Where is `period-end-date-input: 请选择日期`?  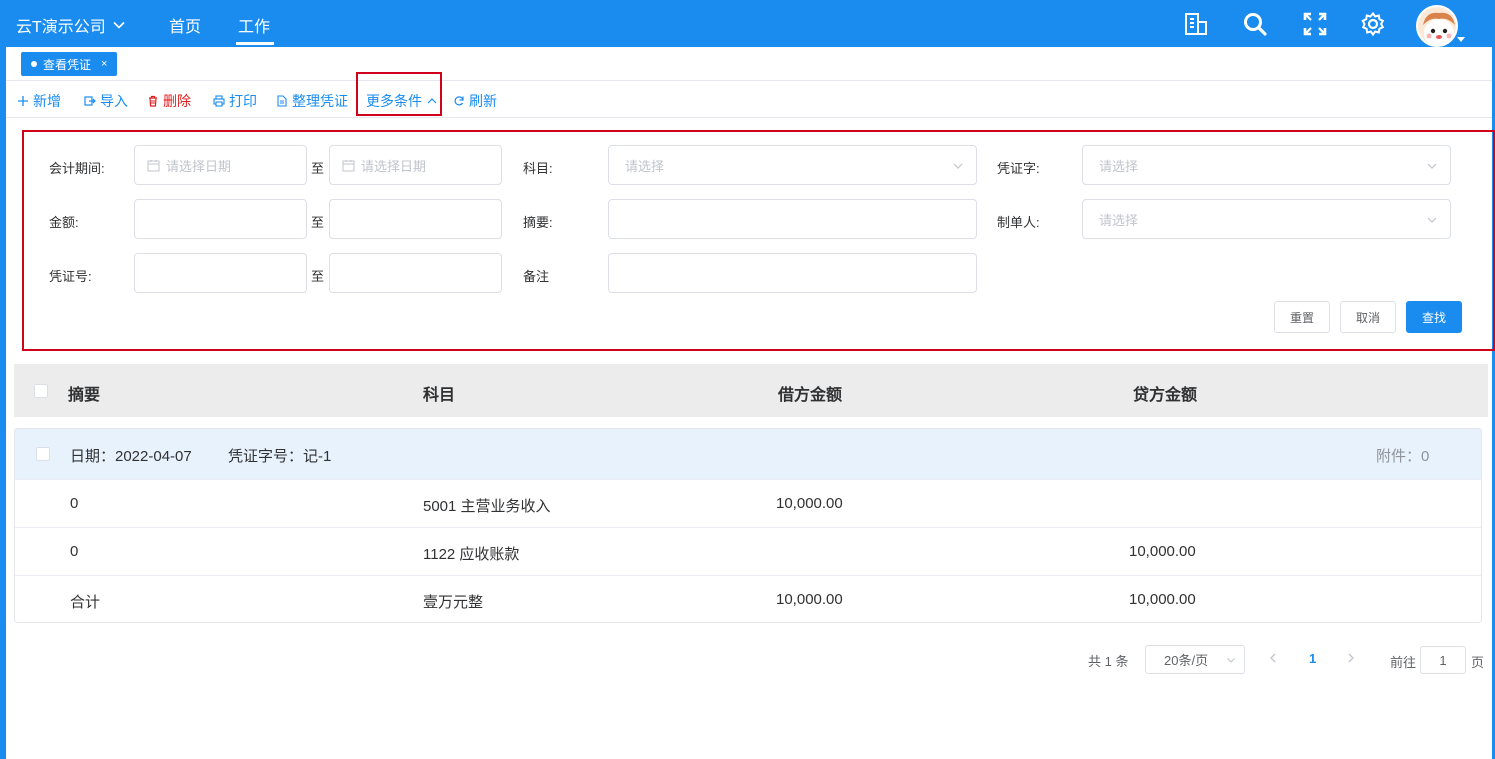
period-end-date-input: 请选择日期 is located at coordinates (415, 165).